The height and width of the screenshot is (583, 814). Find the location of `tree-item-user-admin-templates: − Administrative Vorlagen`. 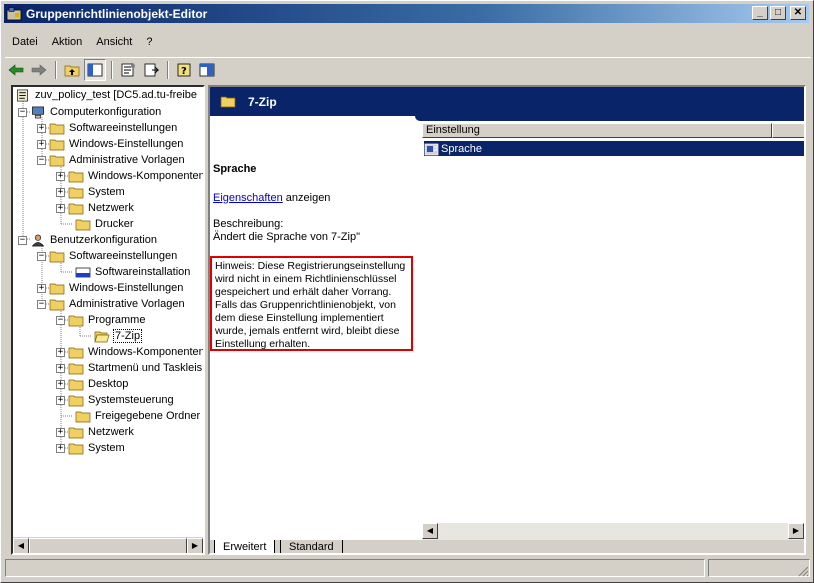

tree-item-user-admin-templates: − Administrative Vorlagen is located at coordinates (111, 304).